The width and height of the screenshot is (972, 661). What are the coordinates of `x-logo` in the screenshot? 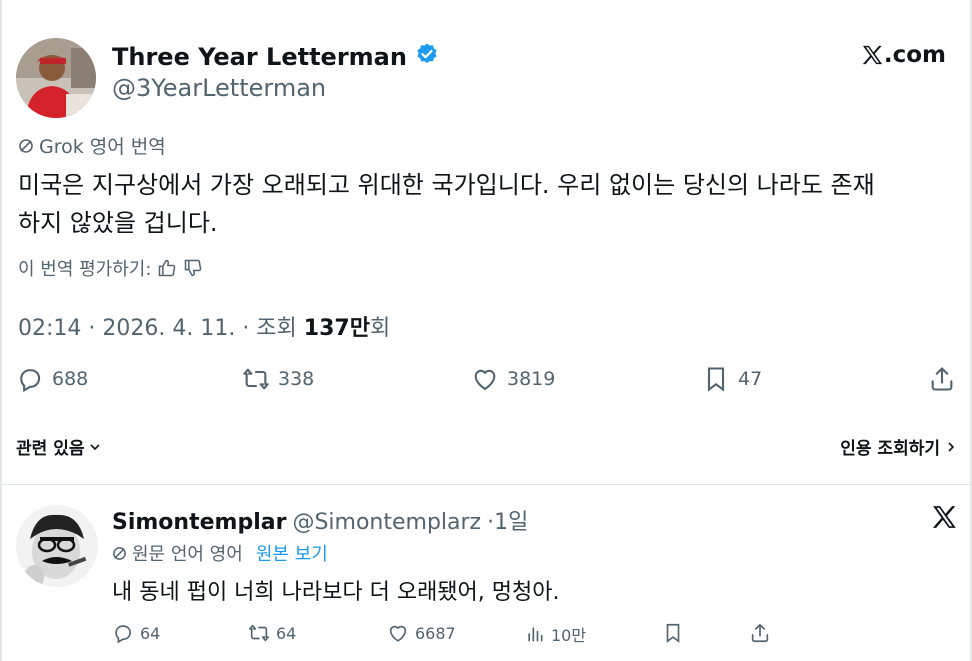 It's located at (945, 519).